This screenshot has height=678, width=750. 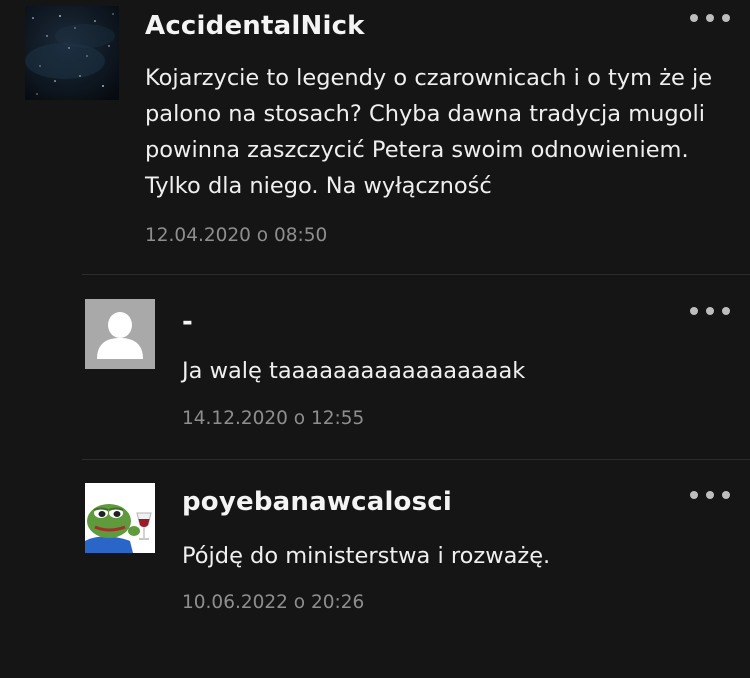 I want to click on default-user-avatar-icon, so click(x=120, y=334).